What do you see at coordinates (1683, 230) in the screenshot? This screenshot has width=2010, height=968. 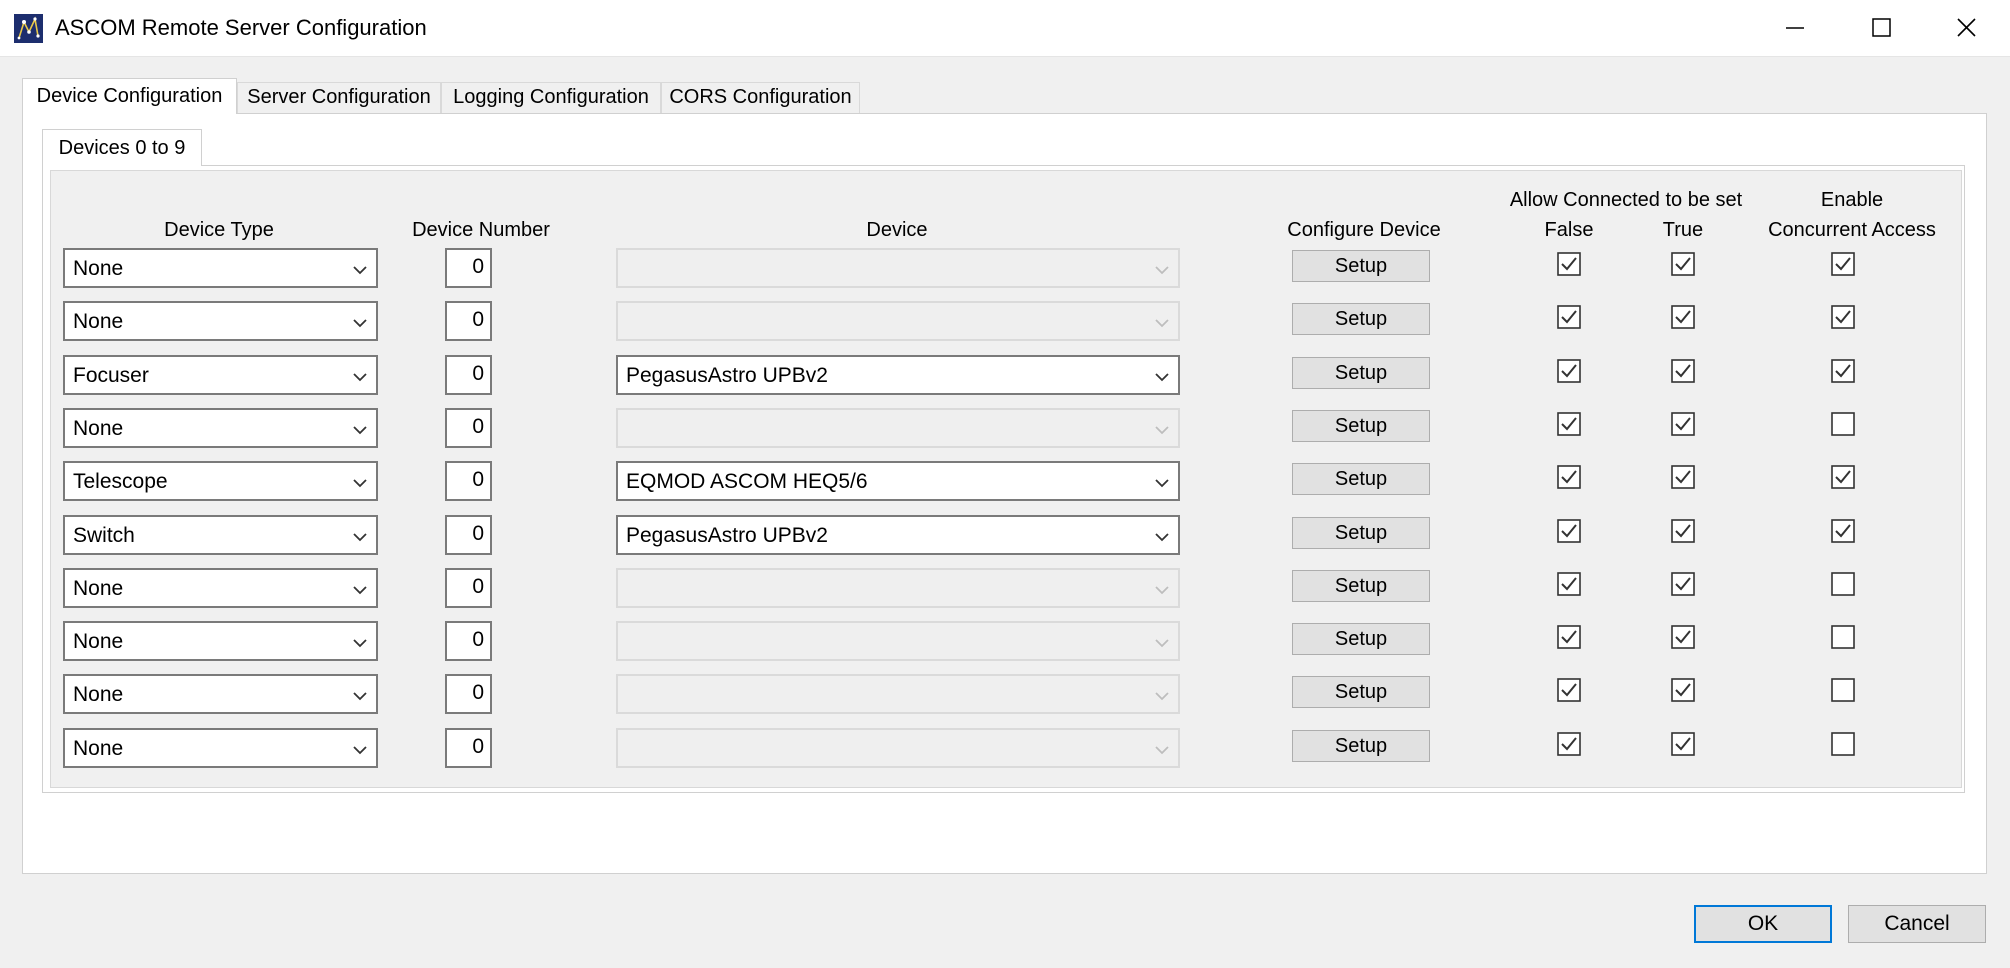 I see `header-true: True` at bounding box center [1683, 230].